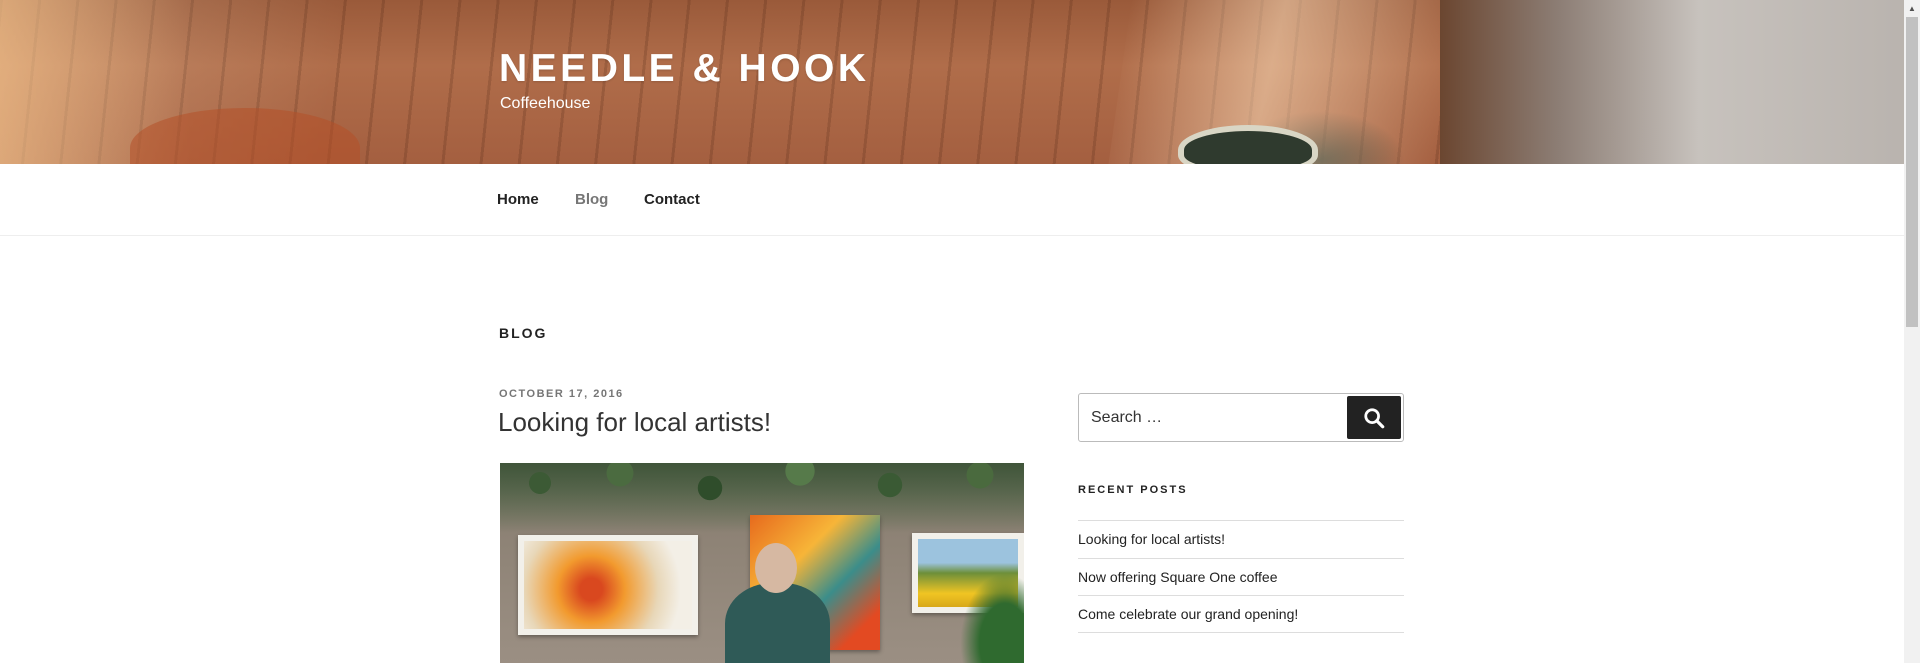 The width and height of the screenshot is (1920, 663). I want to click on search-input, so click(1212, 417).